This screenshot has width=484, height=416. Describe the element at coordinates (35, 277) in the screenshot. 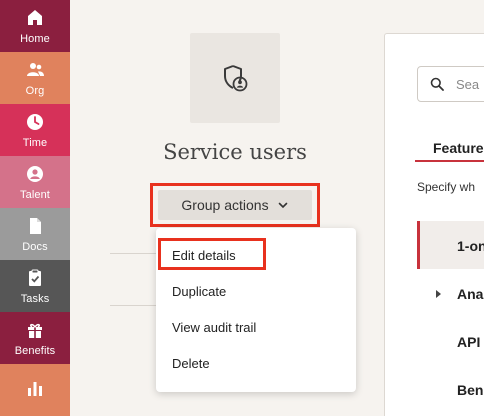

I see `clipboard-check-icon` at that location.